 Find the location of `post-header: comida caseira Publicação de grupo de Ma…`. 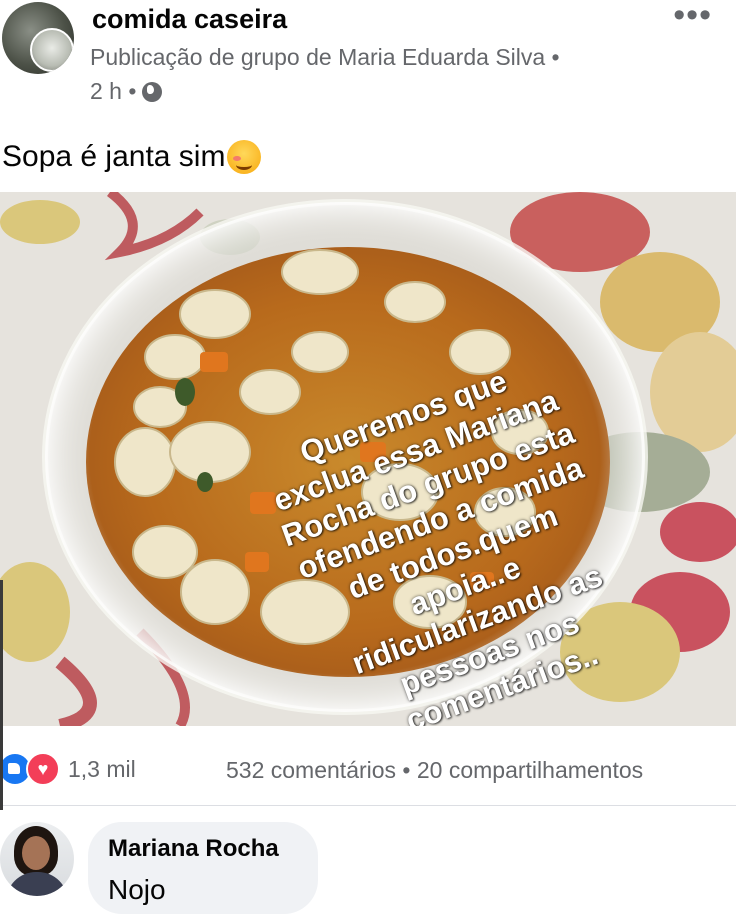

post-header: comida caseira Publicação de grupo de Ma… is located at coordinates (368, 55).